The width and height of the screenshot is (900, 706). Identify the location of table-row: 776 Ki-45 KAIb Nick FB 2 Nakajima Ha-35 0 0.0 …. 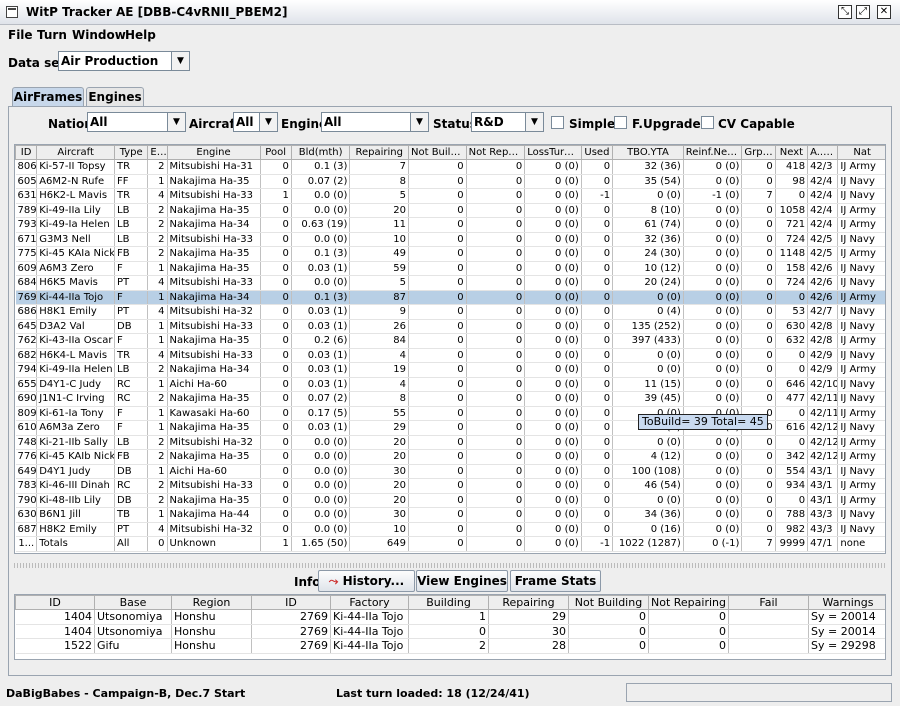
(450, 457).